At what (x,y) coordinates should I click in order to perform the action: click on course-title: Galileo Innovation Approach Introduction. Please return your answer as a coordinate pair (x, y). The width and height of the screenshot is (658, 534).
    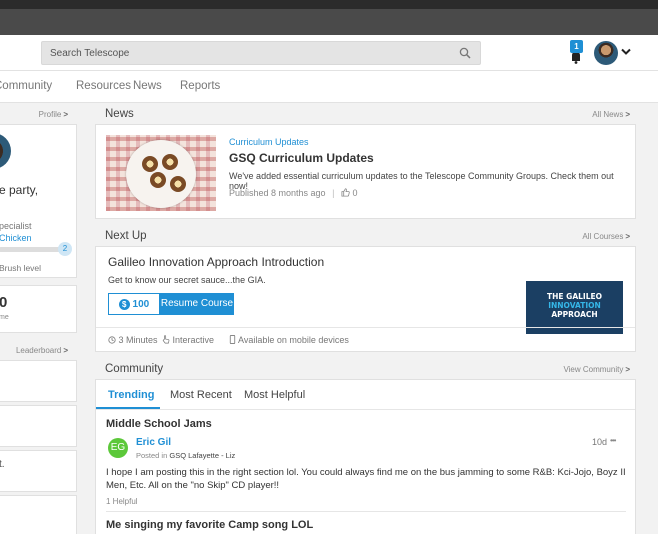
    Looking at the image, I should click on (216, 262).